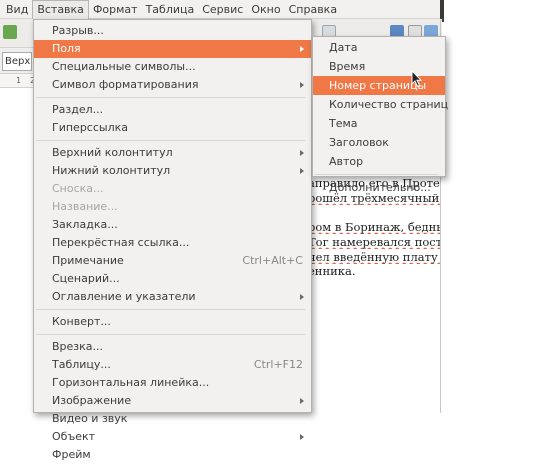 The width and height of the screenshot is (550, 464). I want to click on insert-menu-item-freym: Фрейм, so click(172, 455).